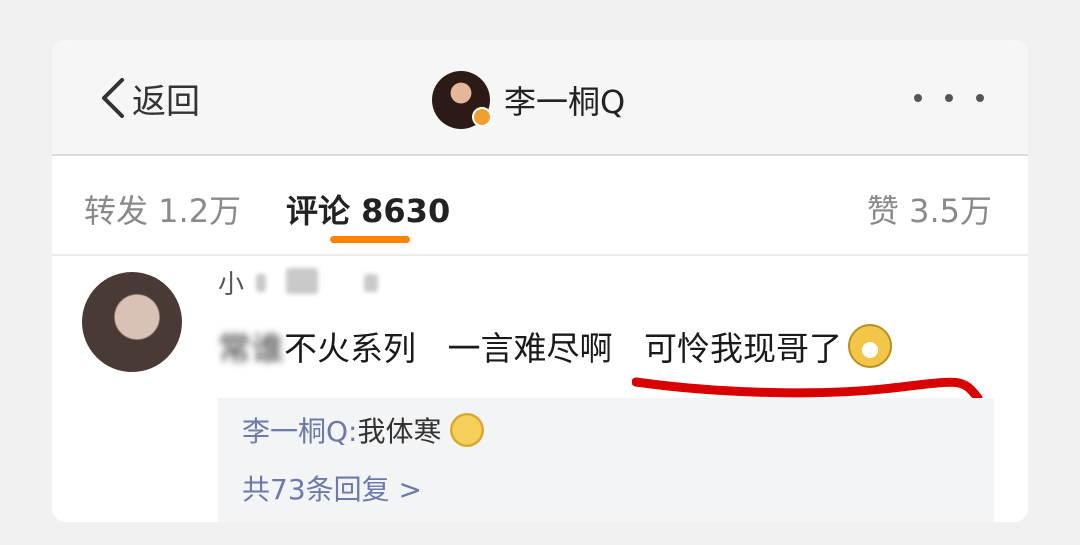 Image resolution: width=1080 pixels, height=545 pixels. I want to click on reply-preview-line: 李一桐Q: 我体寒, so click(363, 430).